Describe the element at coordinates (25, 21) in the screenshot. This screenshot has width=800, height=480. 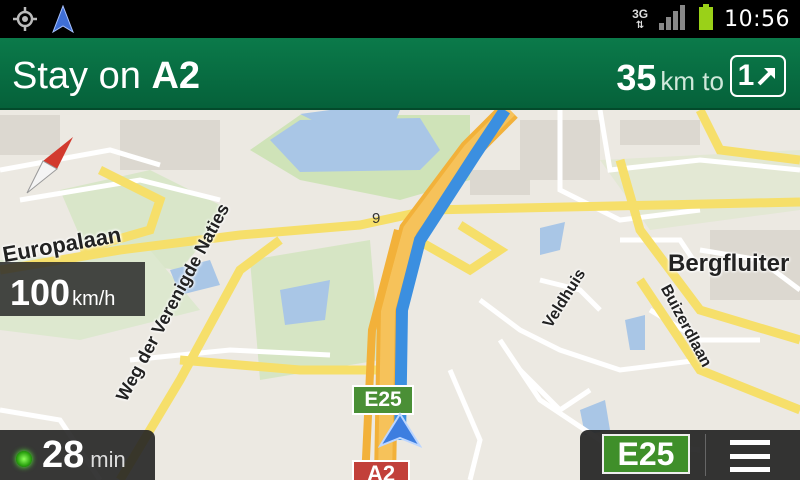
I see `gps-icon` at that location.